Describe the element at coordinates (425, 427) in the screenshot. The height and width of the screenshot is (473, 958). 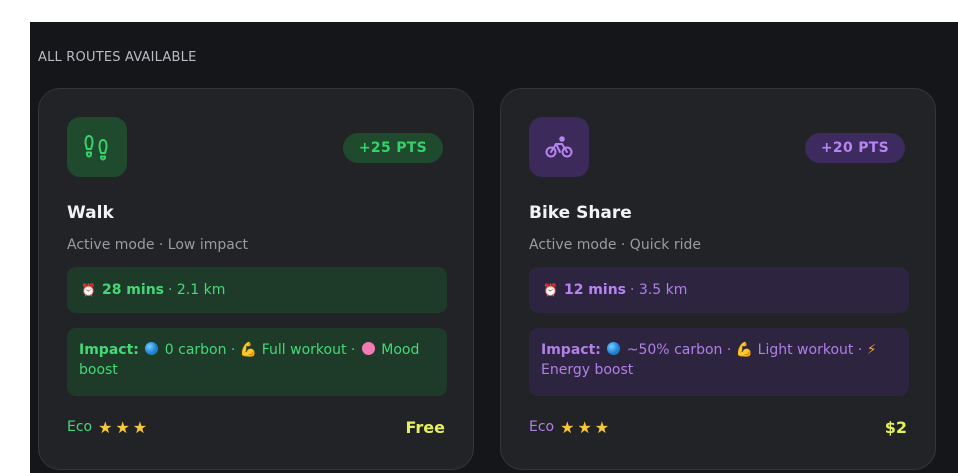
I see `route-price: Free` at that location.